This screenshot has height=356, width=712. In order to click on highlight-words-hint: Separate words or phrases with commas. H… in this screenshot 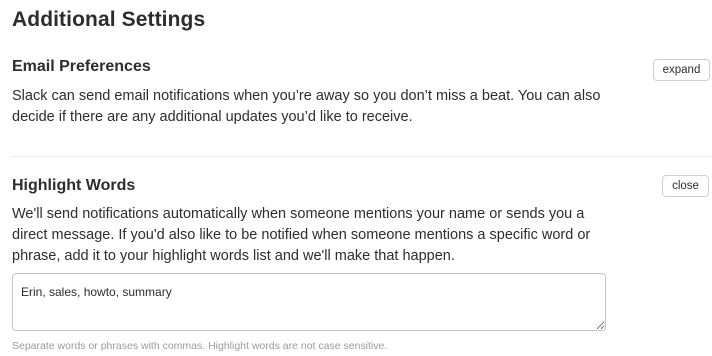, I will do `click(200, 346)`.